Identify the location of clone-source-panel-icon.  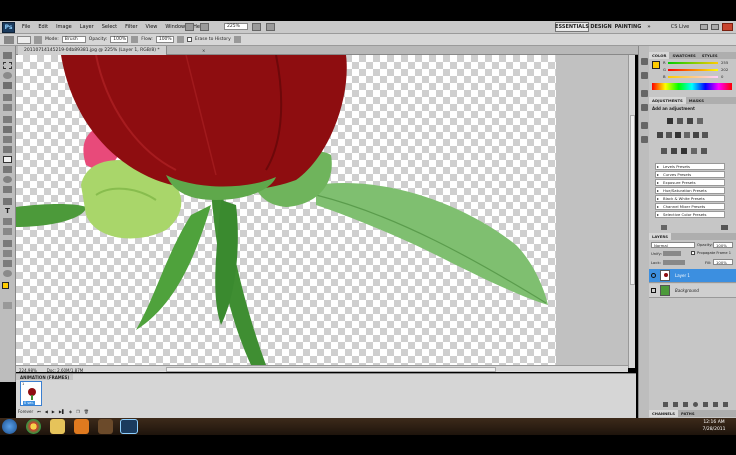
(644, 107).